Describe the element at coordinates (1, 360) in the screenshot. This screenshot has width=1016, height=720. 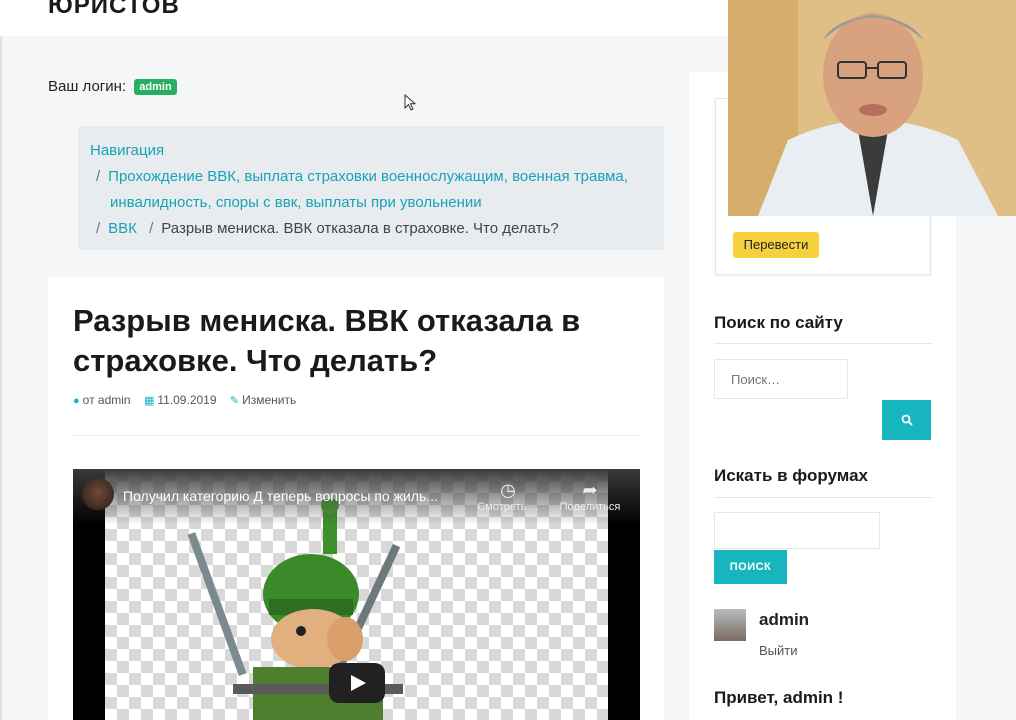
I see `page-left-border` at that location.